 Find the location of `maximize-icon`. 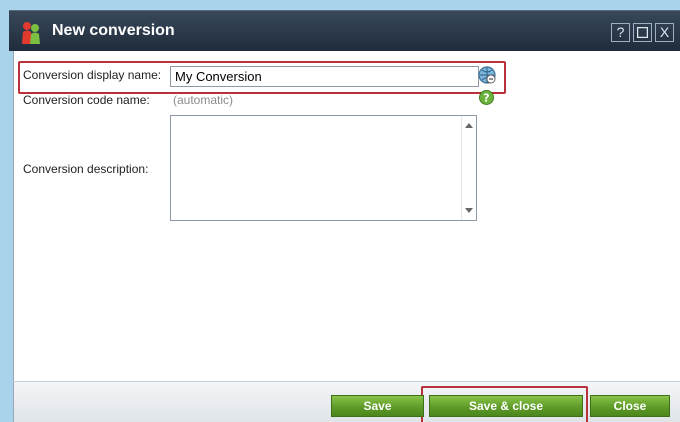

maximize-icon is located at coordinates (642, 32).